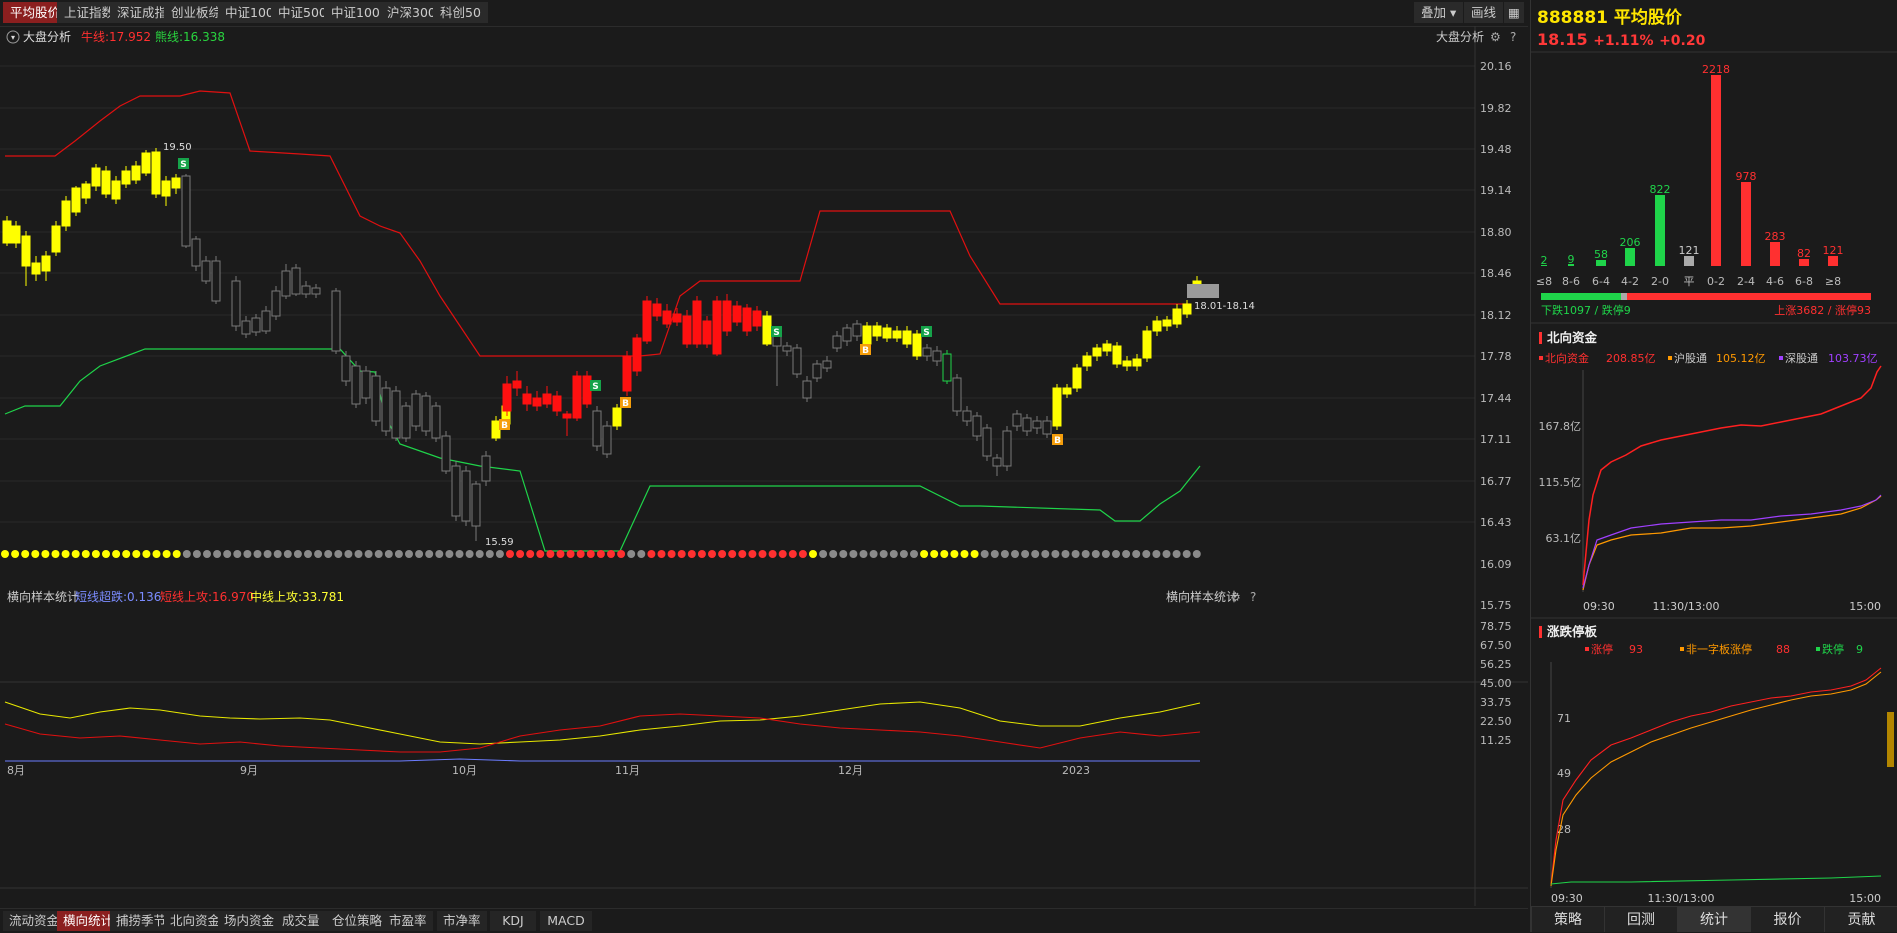 The width and height of the screenshot is (1897, 933). What do you see at coordinates (1203, 291) in the screenshot?
I see `last-price-box` at bounding box center [1203, 291].